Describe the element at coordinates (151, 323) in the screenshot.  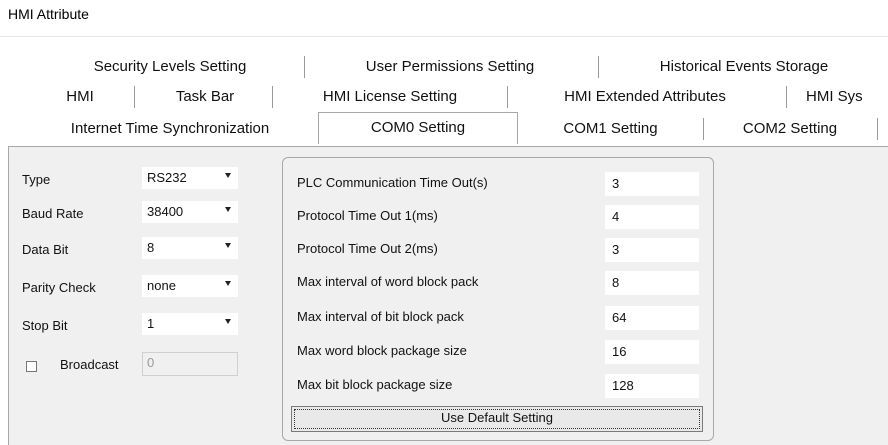
I see `stop-bit-value: 1` at that location.